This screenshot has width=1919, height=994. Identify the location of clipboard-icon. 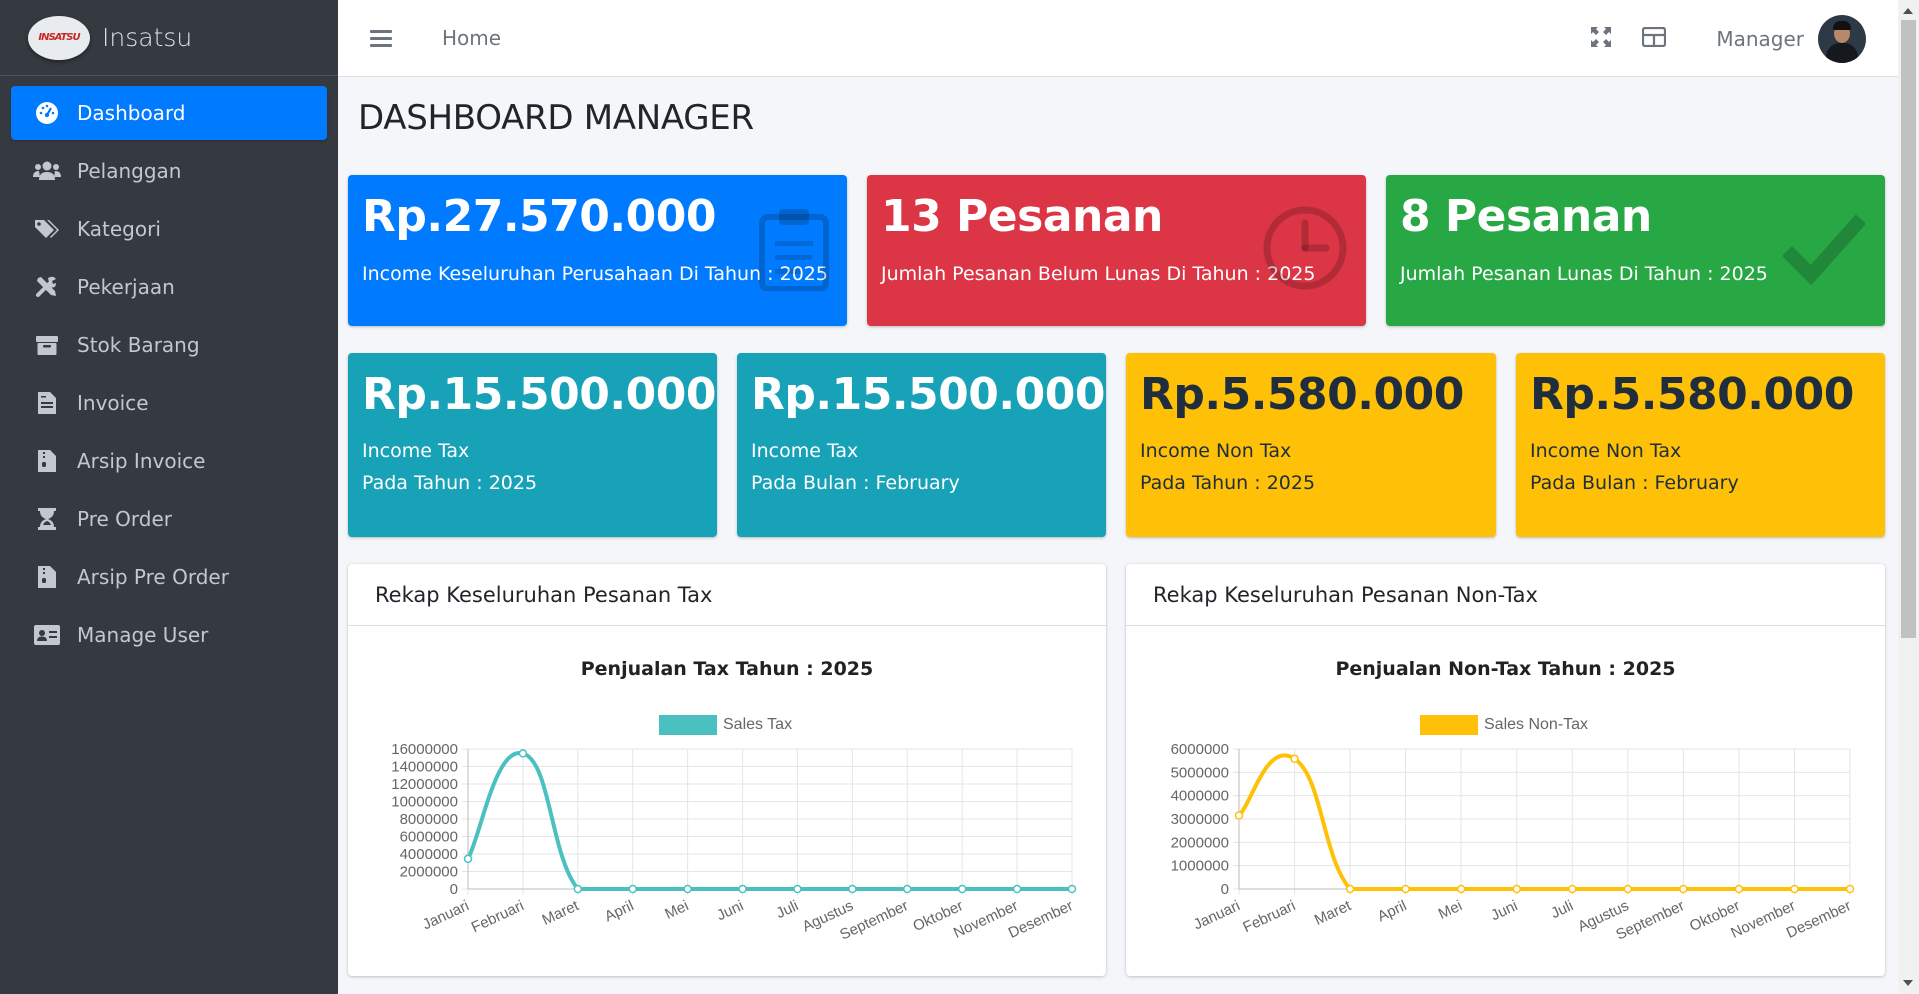
(794, 251).